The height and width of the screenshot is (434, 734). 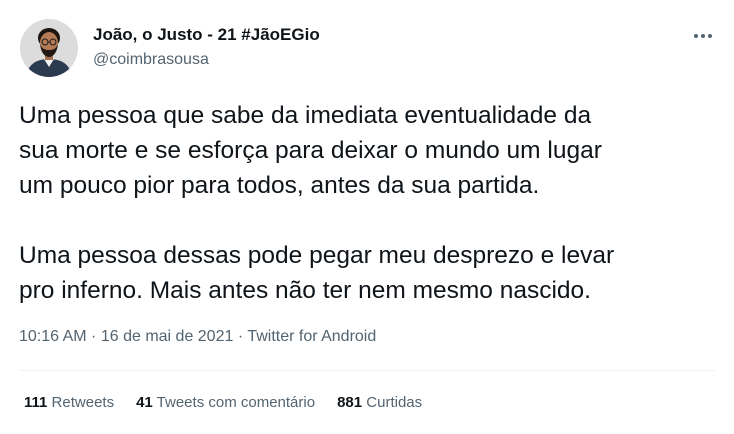 What do you see at coordinates (151, 60) in the screenshot?
I see `author-handle: @coimbrasousa` at bounding box center [151, 60].